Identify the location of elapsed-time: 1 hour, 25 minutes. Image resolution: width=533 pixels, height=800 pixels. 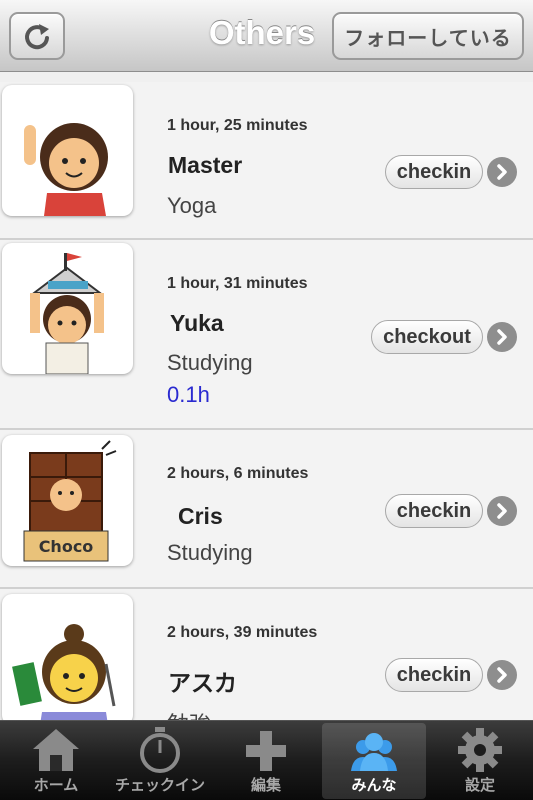
(237, 125).